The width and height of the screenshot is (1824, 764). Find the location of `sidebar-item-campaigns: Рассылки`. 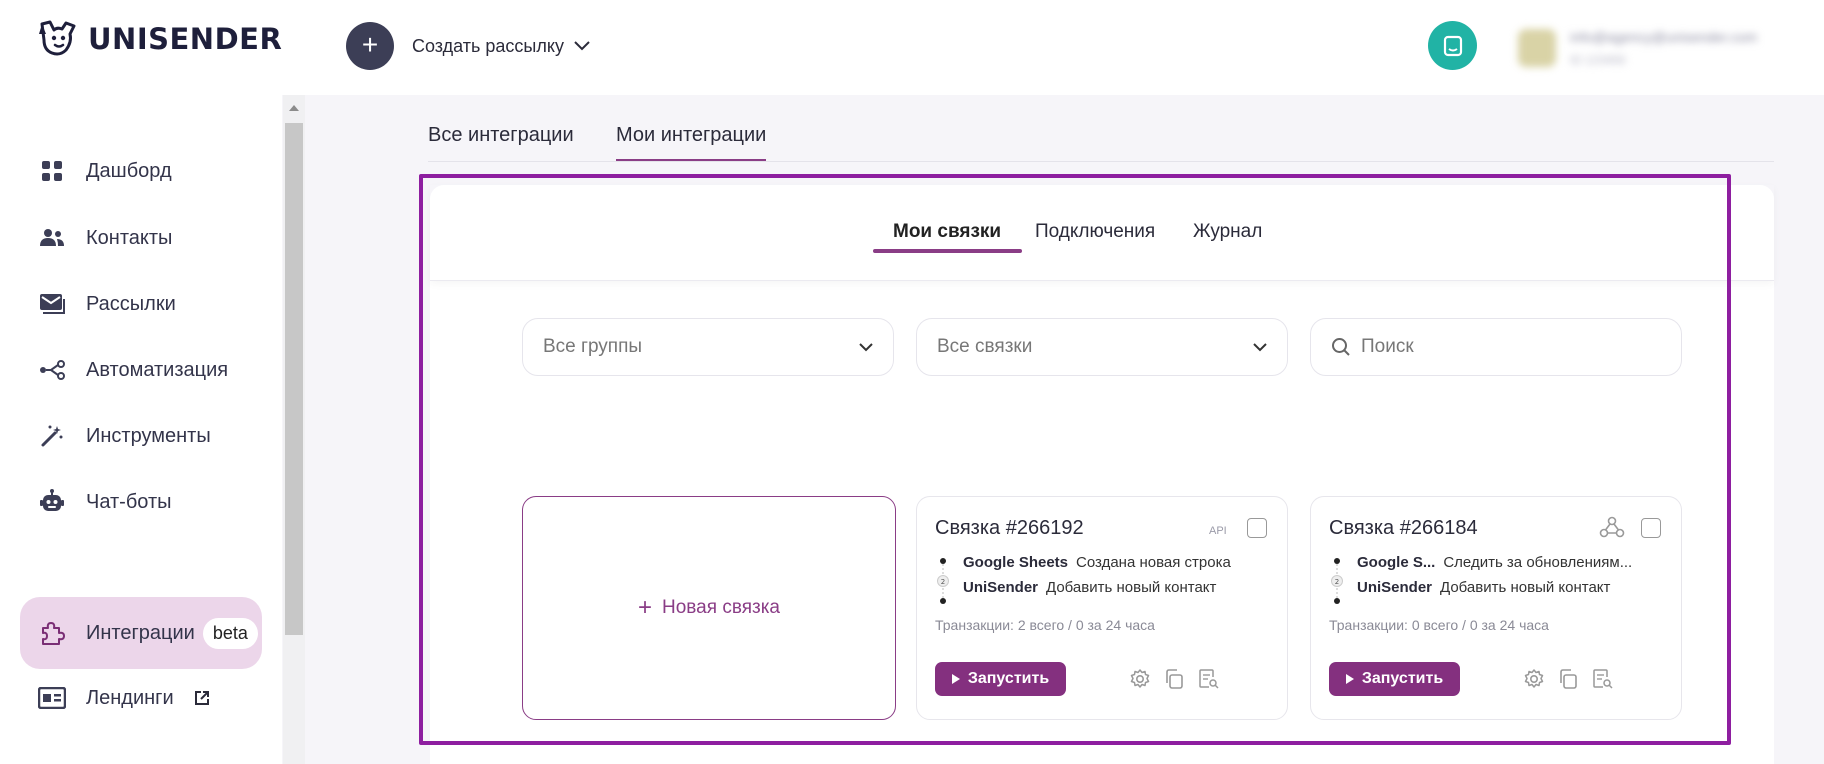

sidebar-item-campaigns: Рассылки is located at coordinates (141, 304).